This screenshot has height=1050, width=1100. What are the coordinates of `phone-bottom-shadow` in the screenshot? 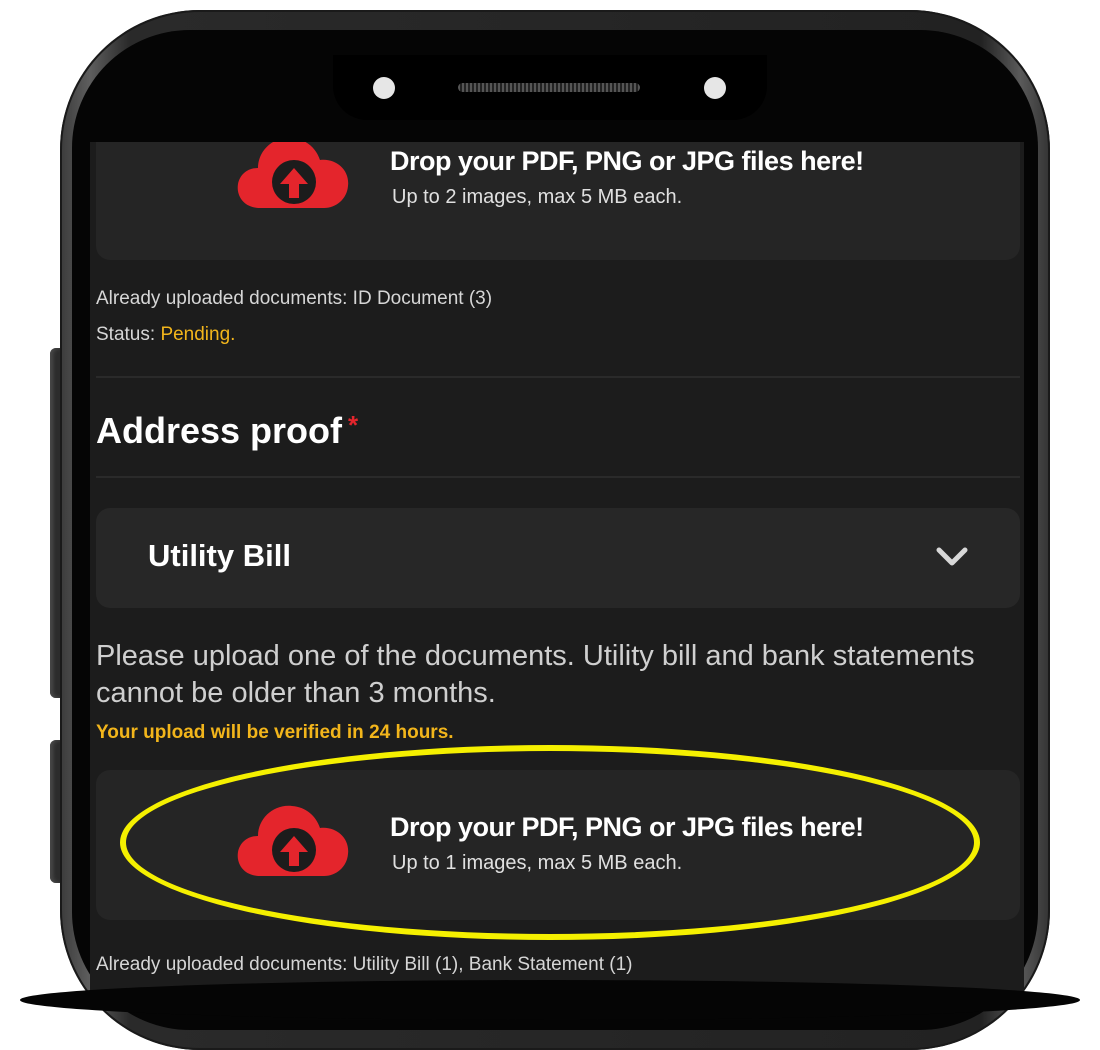 It's located at (550, 1000).